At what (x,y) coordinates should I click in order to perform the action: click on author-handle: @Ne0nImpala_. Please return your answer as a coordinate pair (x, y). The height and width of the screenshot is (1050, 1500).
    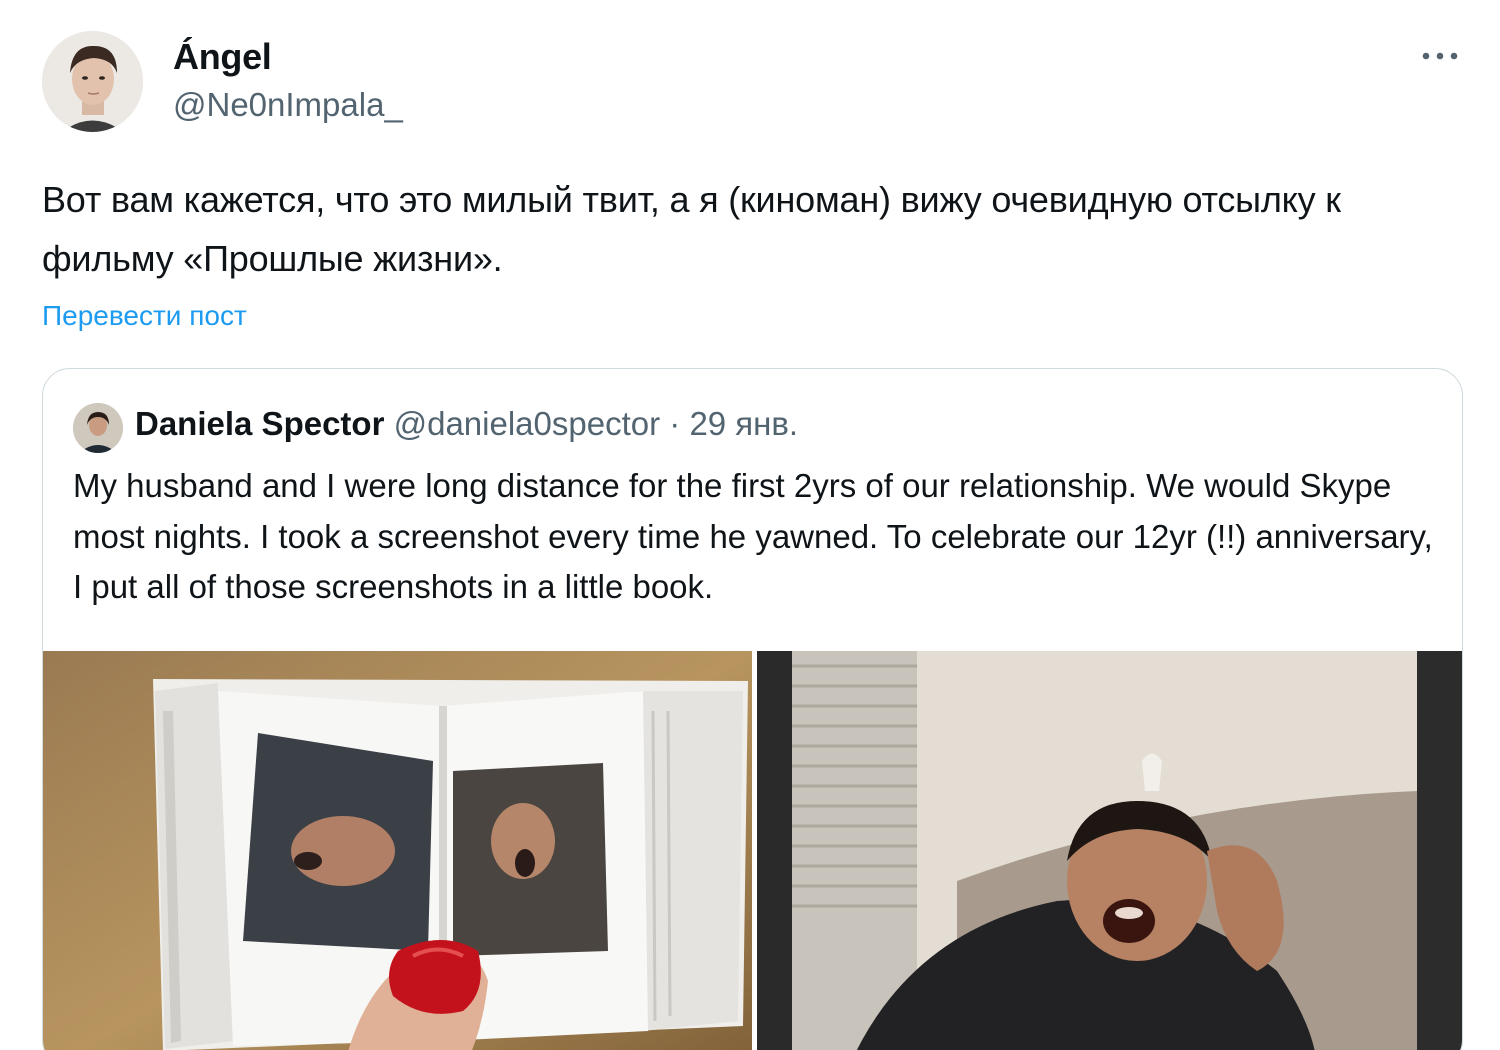
    Looking at the image, I should click on (288, 105).